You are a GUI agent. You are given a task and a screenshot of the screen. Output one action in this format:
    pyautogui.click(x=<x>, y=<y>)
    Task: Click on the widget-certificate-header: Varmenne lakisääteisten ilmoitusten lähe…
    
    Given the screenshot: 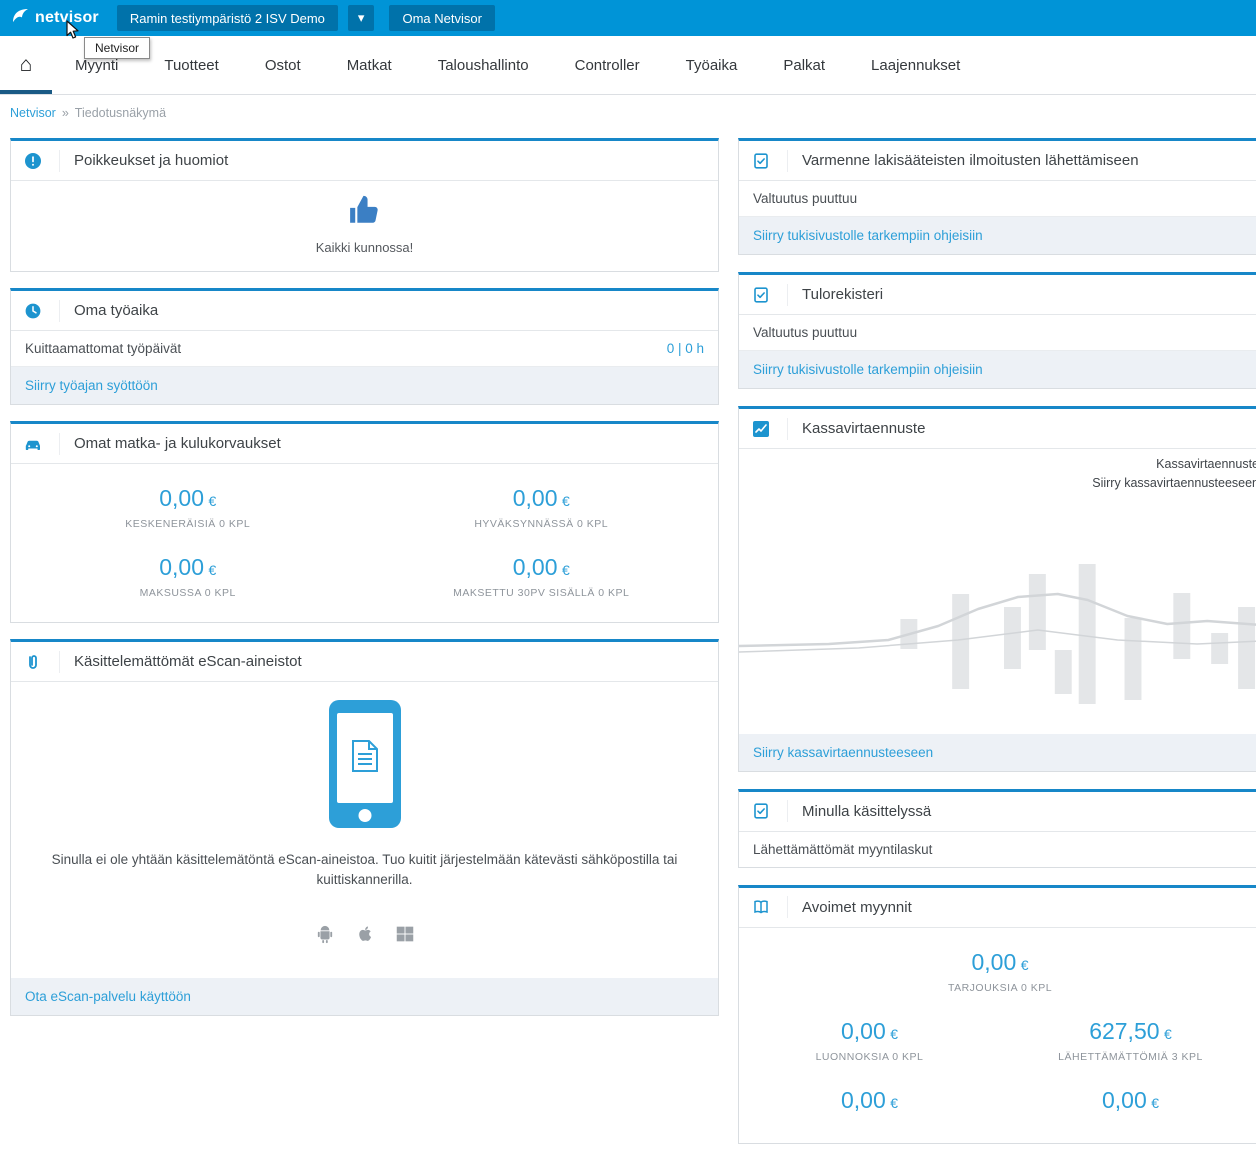 What is the action you would take?
    pyautogui.click(x=997, y=161)
    